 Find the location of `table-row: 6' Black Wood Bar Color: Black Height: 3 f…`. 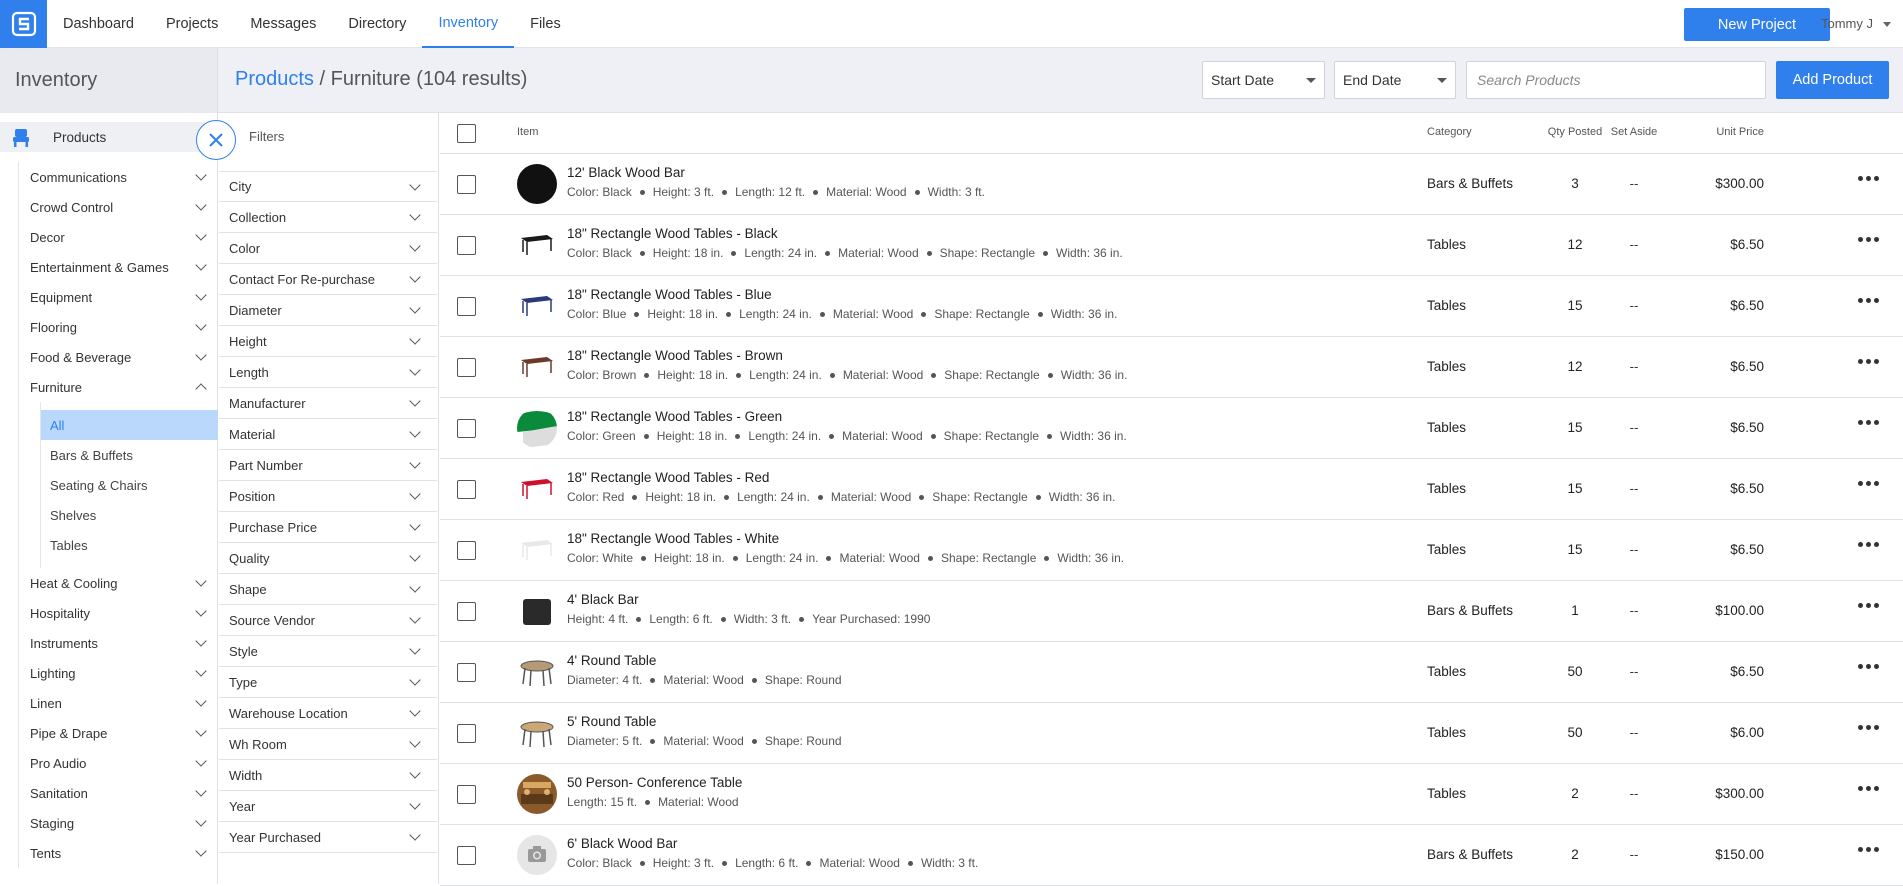

table-row: 6' Black Wood Bar Color: Black Height: 3 f… is located at coordinates (1171, 855).